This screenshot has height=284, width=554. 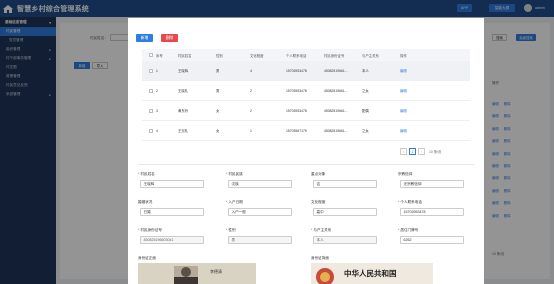 What do you see at coordinates (412, 151) in the screenshot?
I see `page-number-button: 1` at bounding box center [412, 151].